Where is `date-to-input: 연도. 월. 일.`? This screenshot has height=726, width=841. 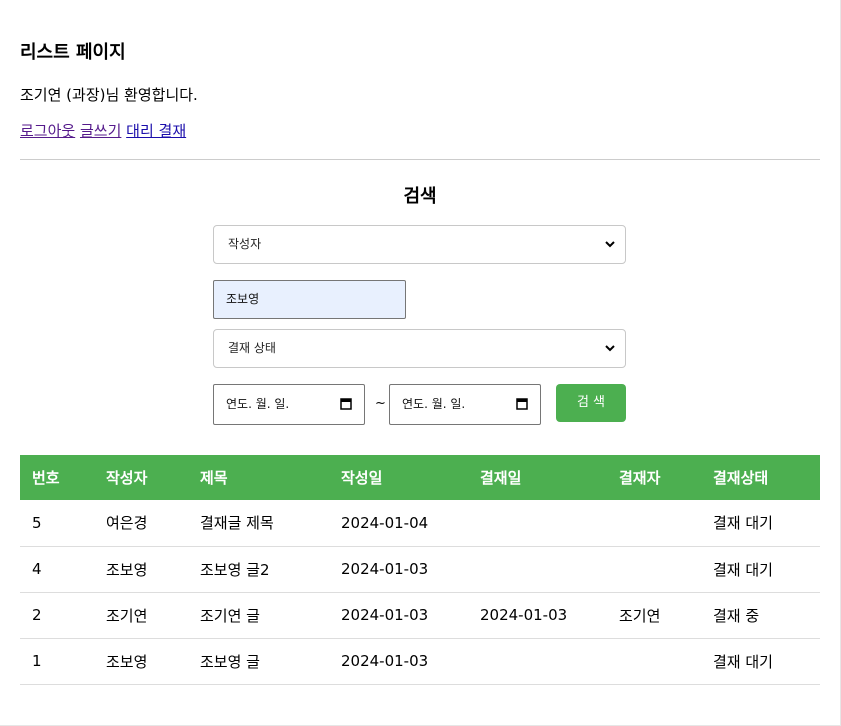
date-to-input: 연도. 월. 일. is located at coordinates (465, 404).